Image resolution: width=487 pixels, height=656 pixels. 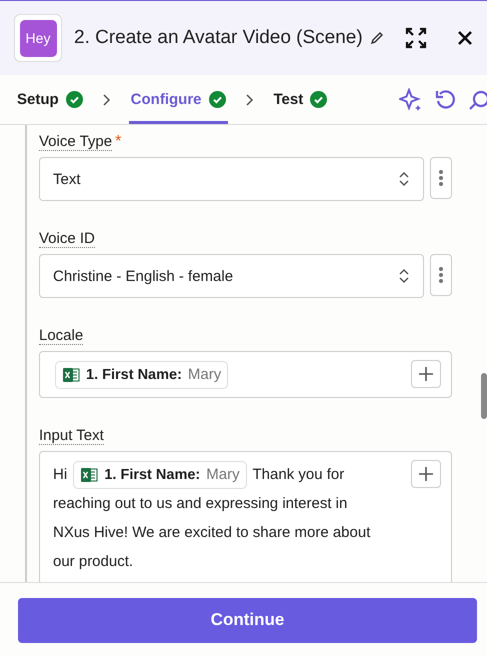 What do you see at coordinates (484, 396) in the screenshot?
I see `scrollbar` at bounding box center [484, 396].